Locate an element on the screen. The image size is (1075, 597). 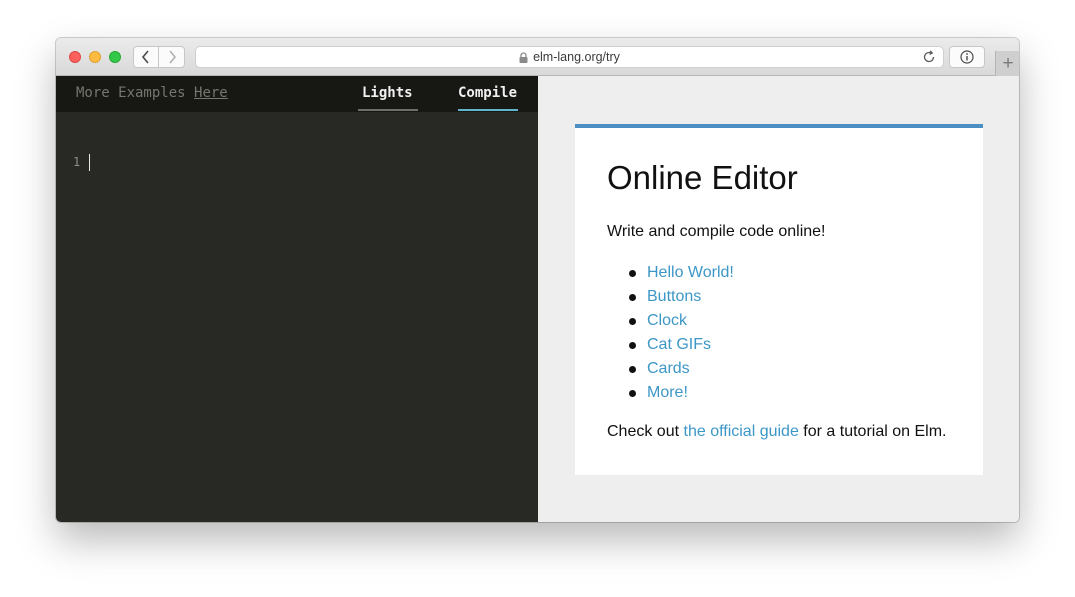
forward-arrow-icon is located at coordinates (172, 57).